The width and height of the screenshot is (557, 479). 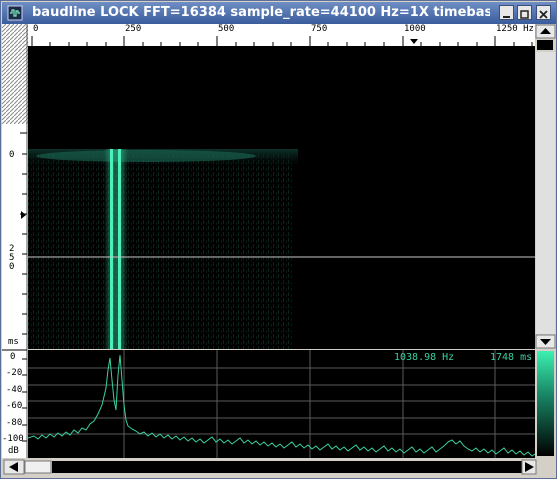 I want to click on minimize-button, so click(x=506, y=12).